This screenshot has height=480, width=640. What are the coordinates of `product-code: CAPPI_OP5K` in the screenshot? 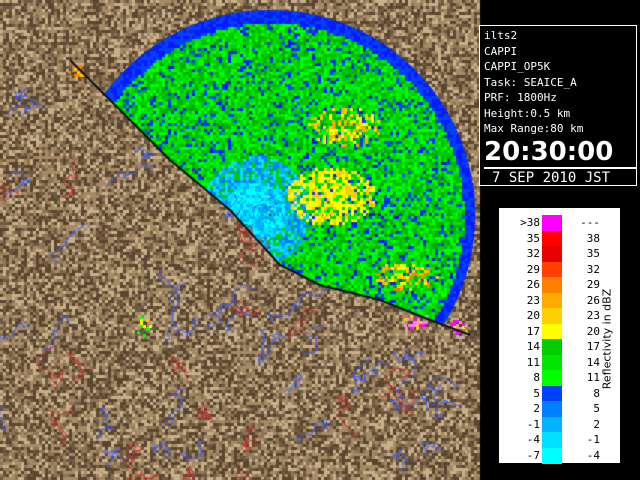 It's located at (517, 66).